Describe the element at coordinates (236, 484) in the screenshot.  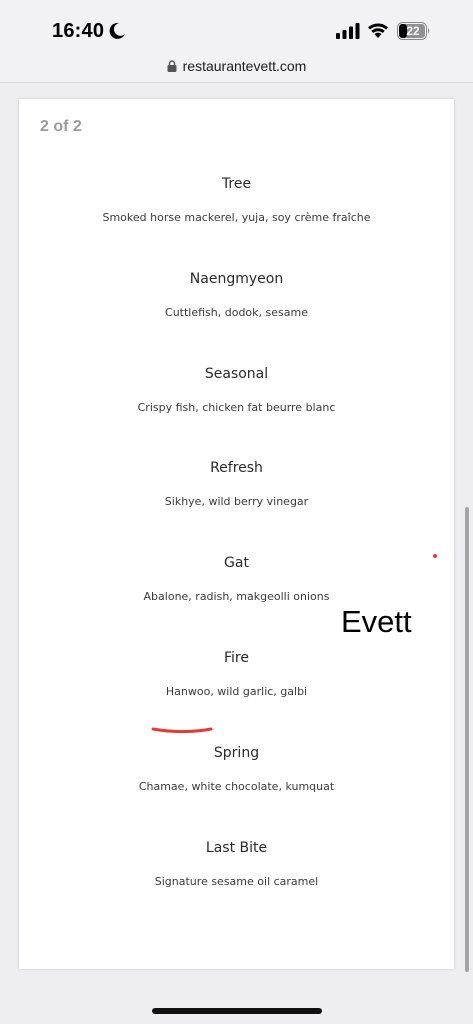
I see `course-item: Refresh Sikhye, wild berry vinegar` at that location.